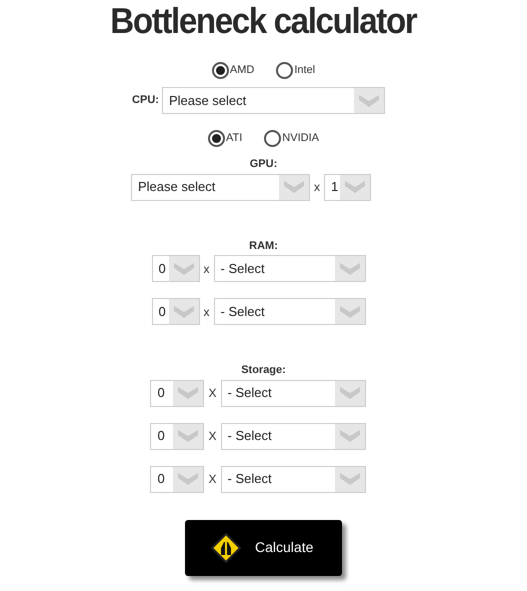 The width and height of the screenshot is (527, 591). Describe the element at coordinates (291, 138) in the screenshot. I see `radio-option: NVIDIA` at that location.